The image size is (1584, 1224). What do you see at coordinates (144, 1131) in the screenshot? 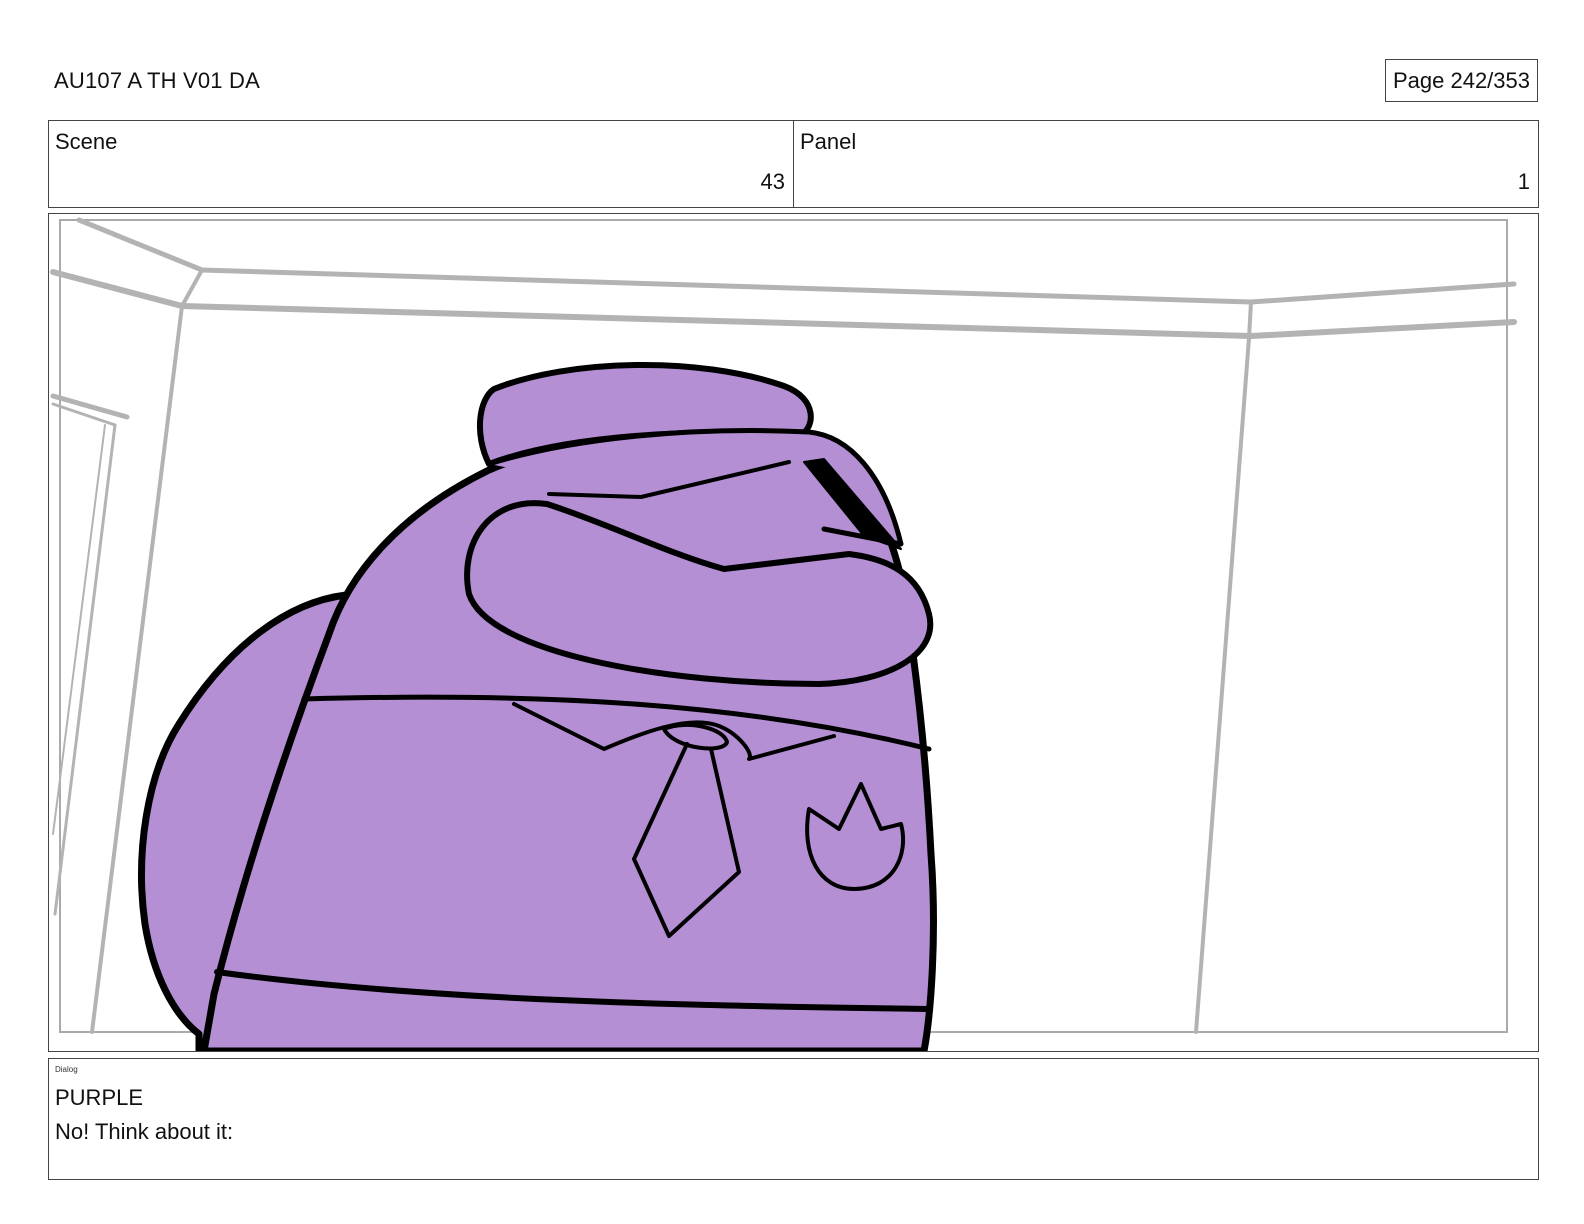
I see `dialog-line: No! Think about it:` at bounding box center [144, 1131].